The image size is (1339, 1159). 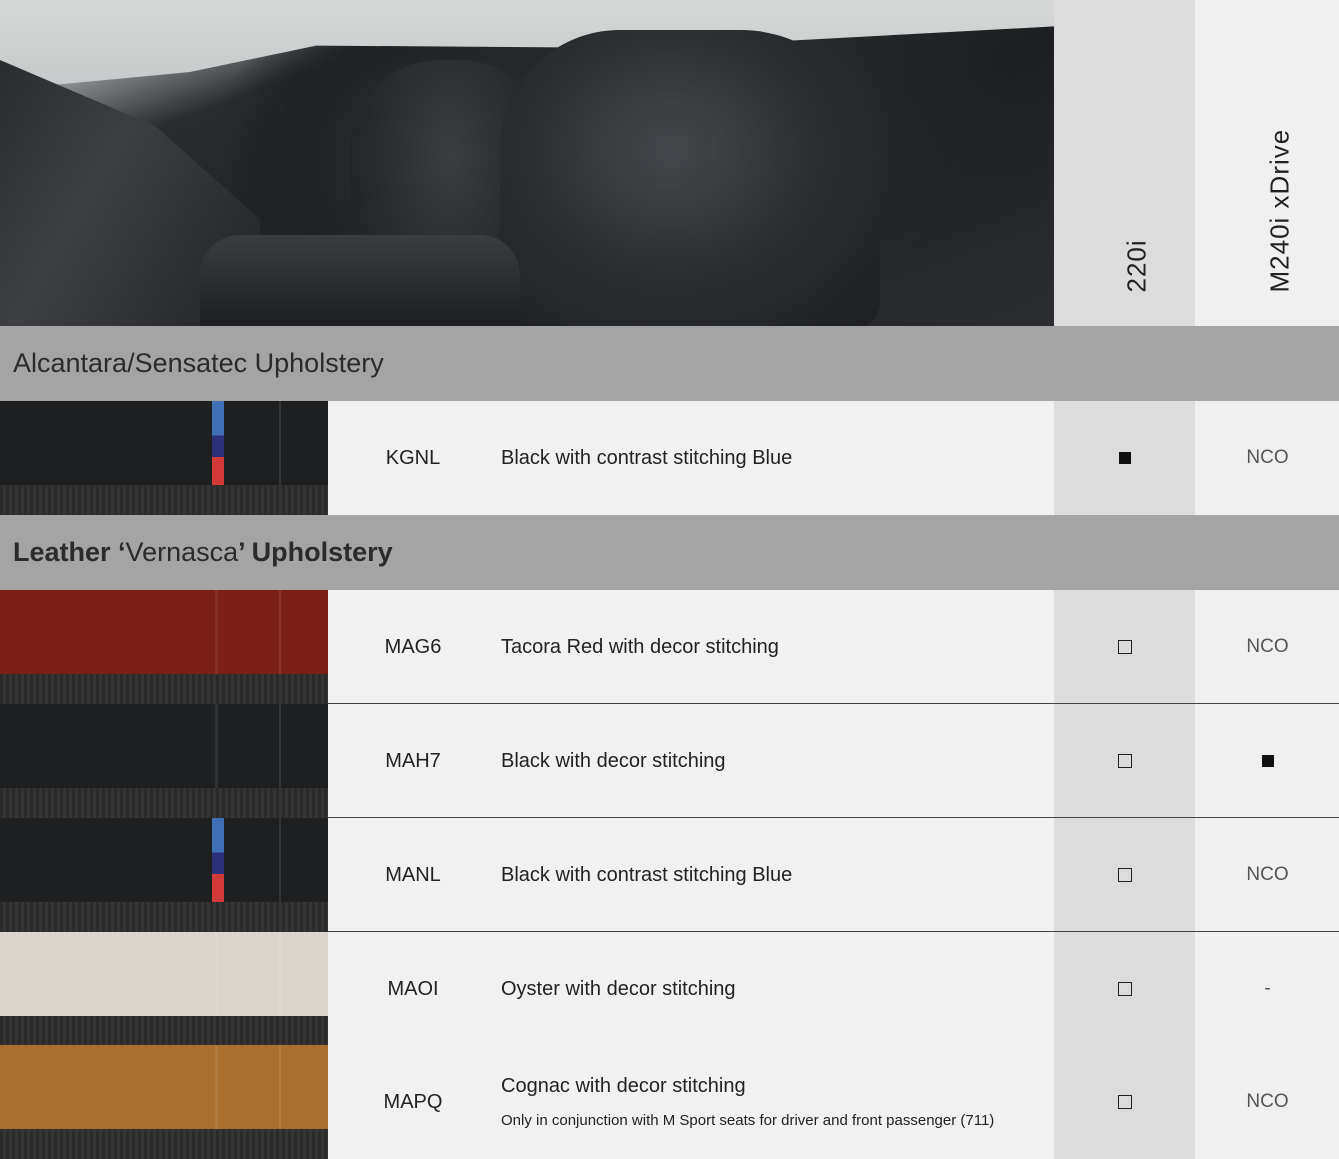 I want to click on option-code: MAPQ, so click(x=413, y=1101).